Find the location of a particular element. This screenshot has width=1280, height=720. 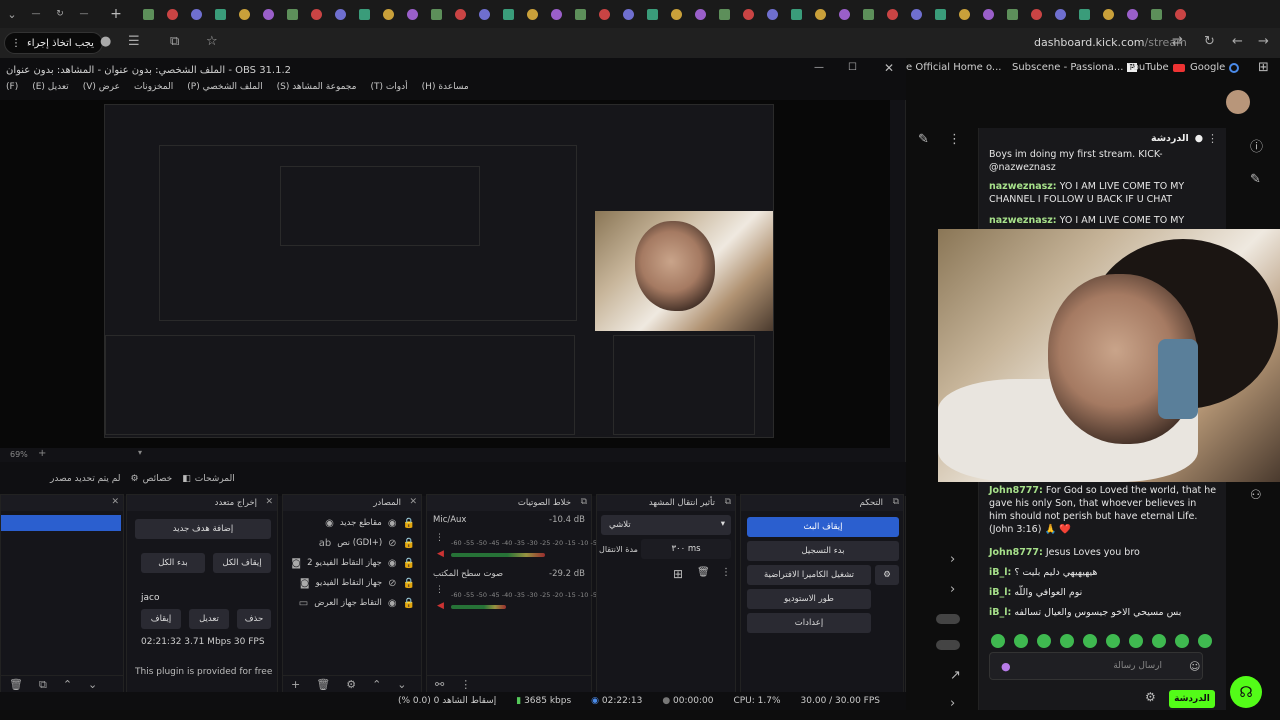

virtual-camera-settings: ⚙ is located at coordinates (887, 575).